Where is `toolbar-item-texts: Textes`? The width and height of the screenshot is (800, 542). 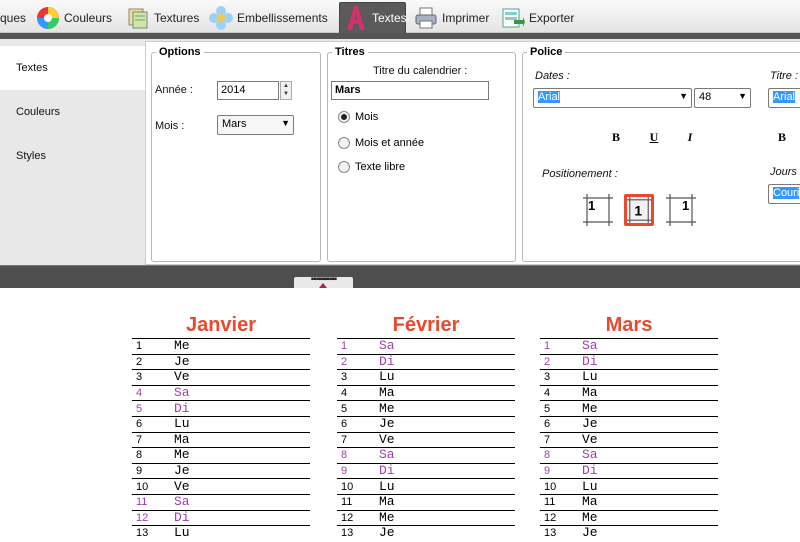 toolbar-item-texts: Textes is located at coordinates (373, 17).